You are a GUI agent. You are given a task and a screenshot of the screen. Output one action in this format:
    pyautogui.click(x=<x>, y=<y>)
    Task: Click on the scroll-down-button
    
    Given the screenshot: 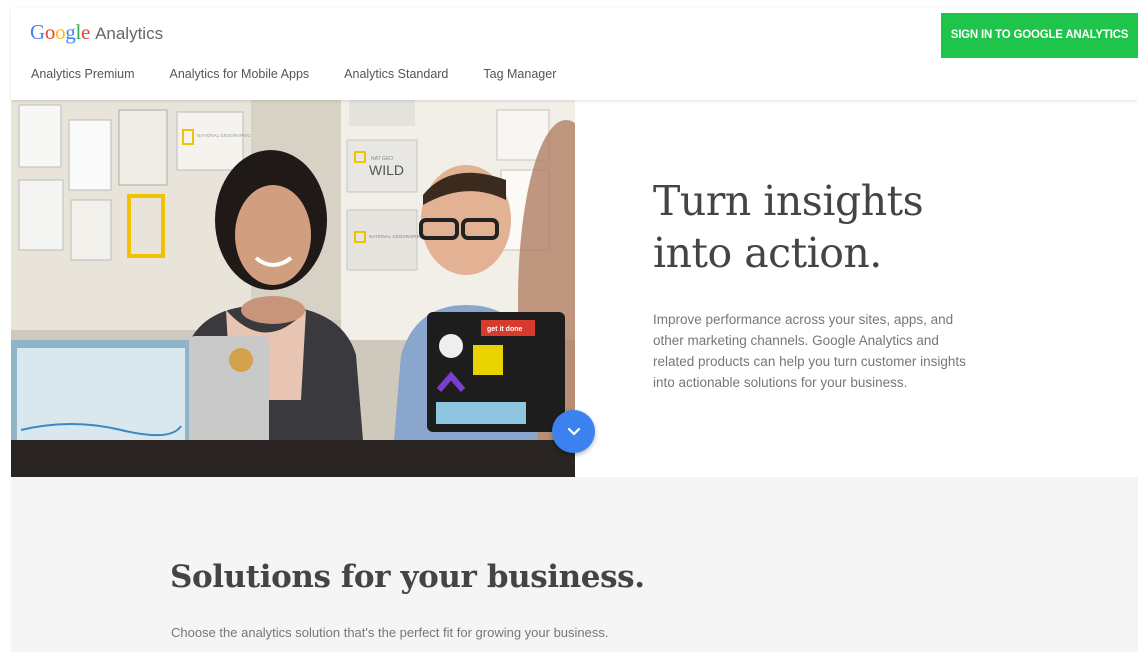 What is the action you would take?
    pyautogui.click(x=573, y=431)
    